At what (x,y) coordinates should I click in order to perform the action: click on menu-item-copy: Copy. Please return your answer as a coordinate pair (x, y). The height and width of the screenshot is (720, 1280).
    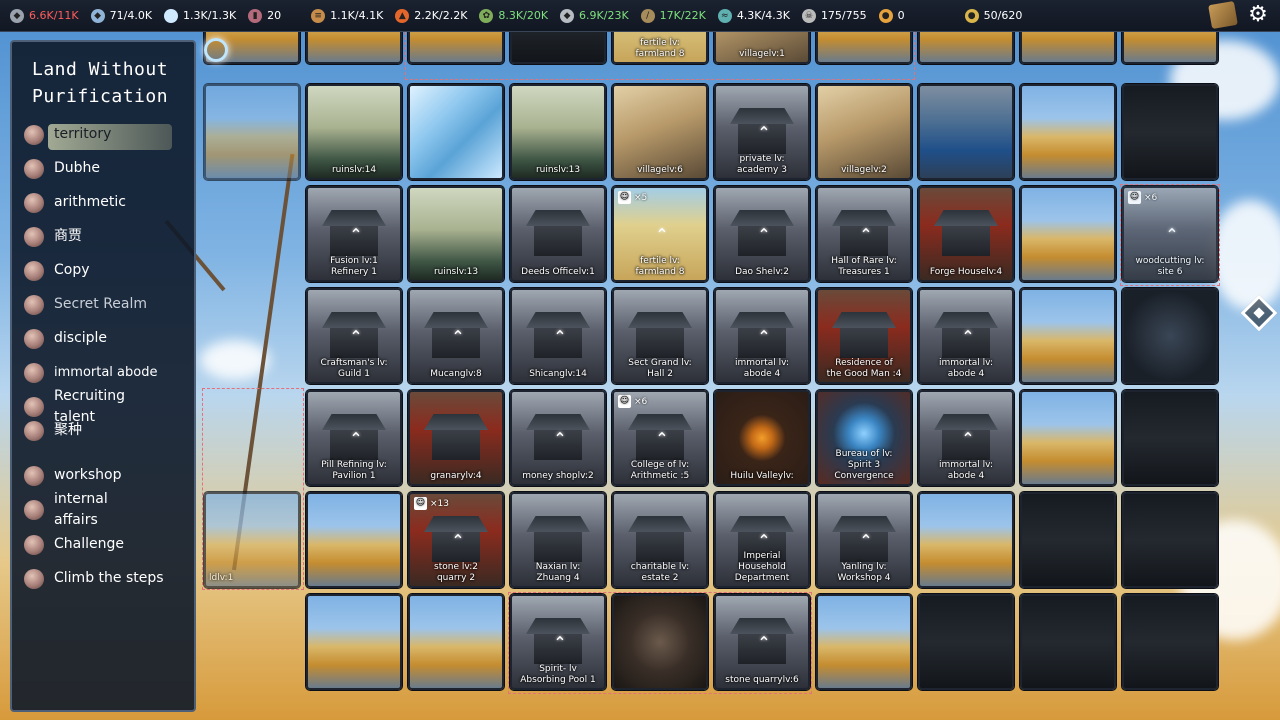
    Looking at the image, I should click on (104, 270).